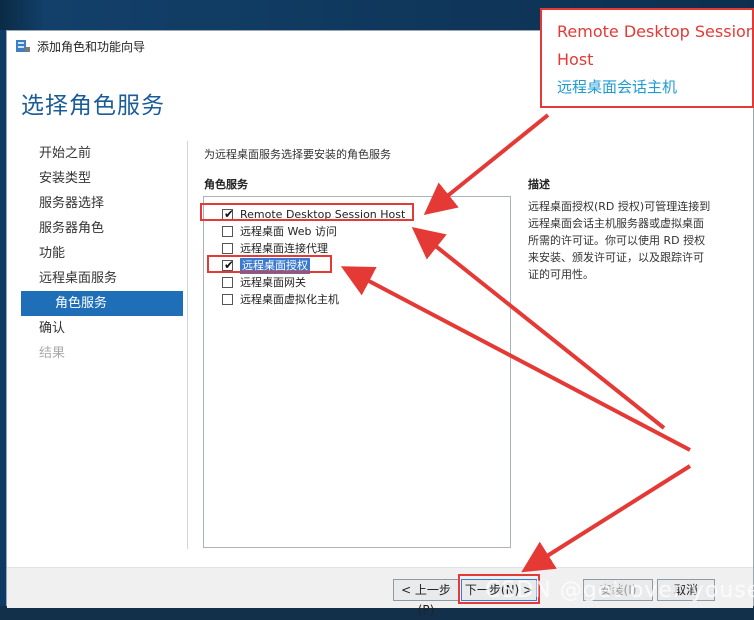 The image size is (754, 620). Describe the element at coordinates (307, 212) in the screenshot. I see `highlight-session-host` at that location.